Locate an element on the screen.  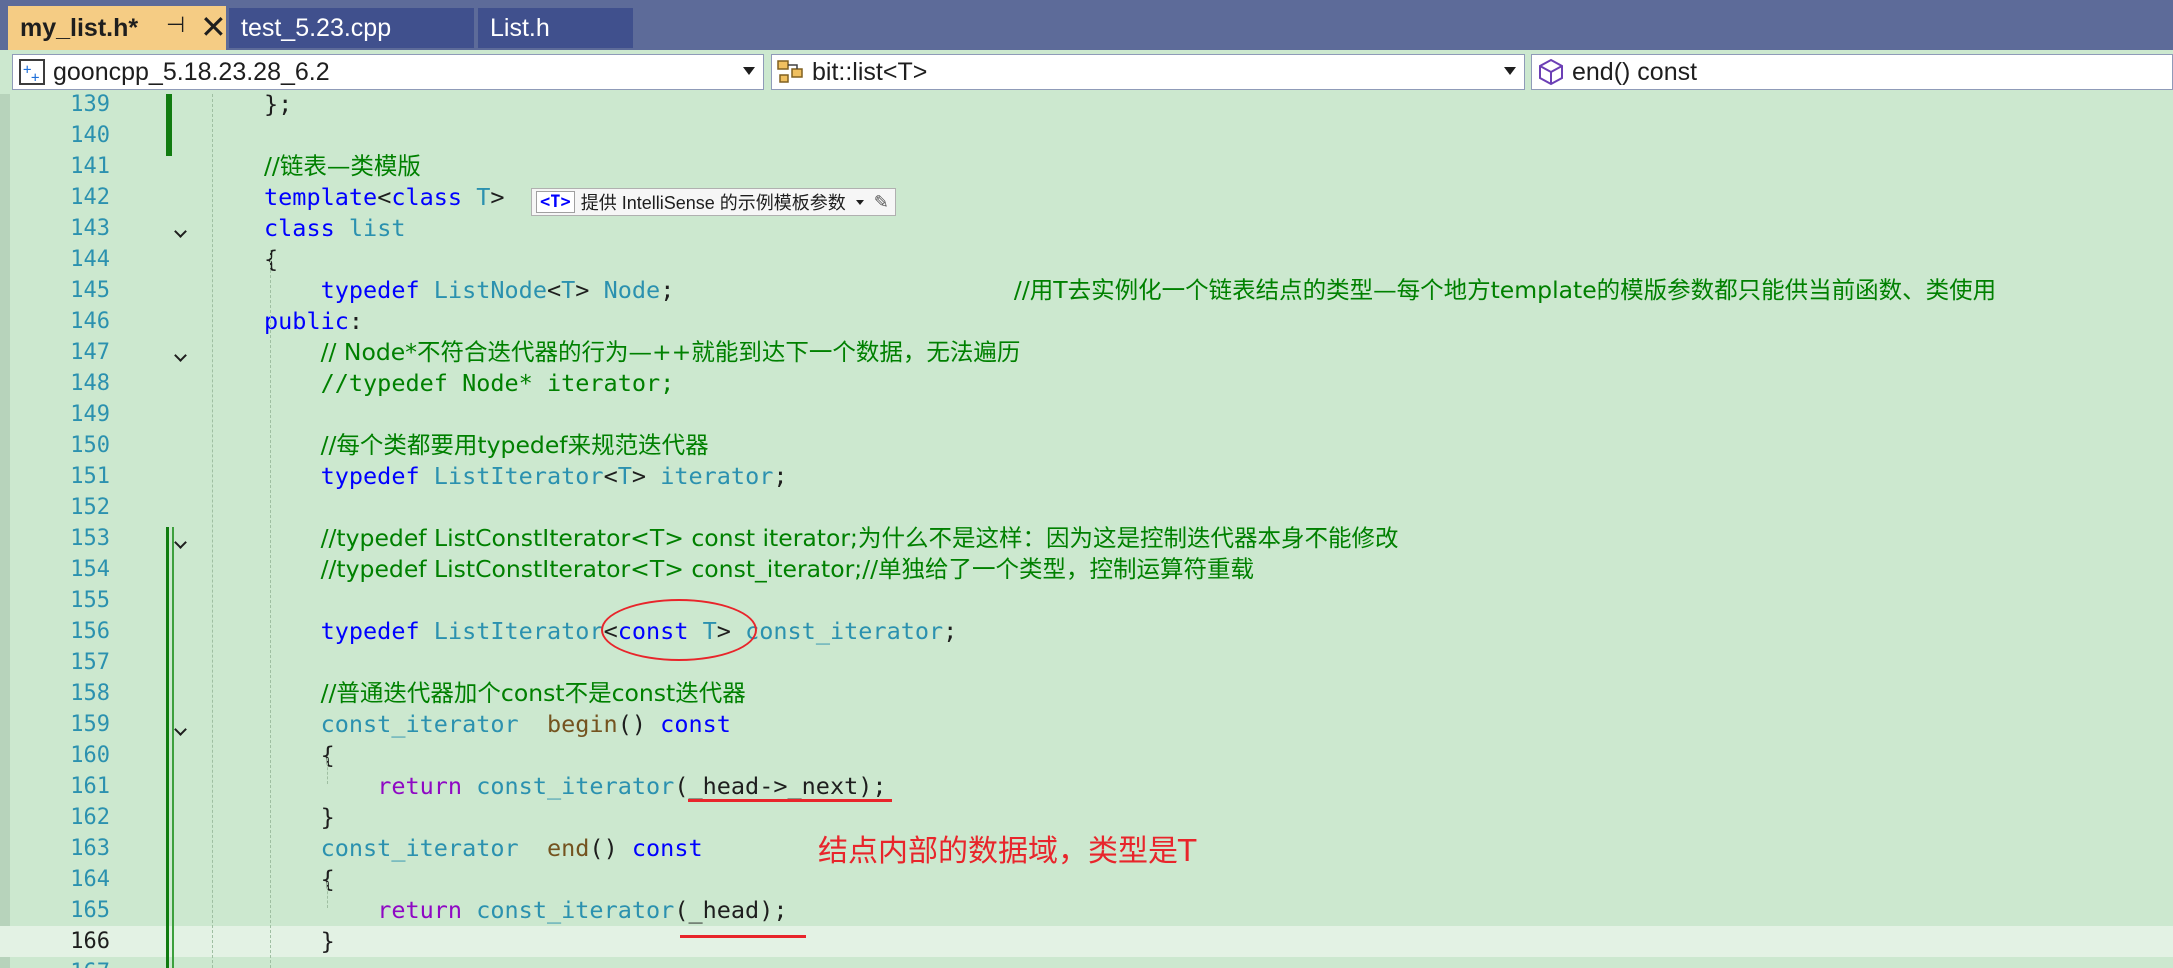
member-dropdown: end() const is located at coordinates (1852, 72).